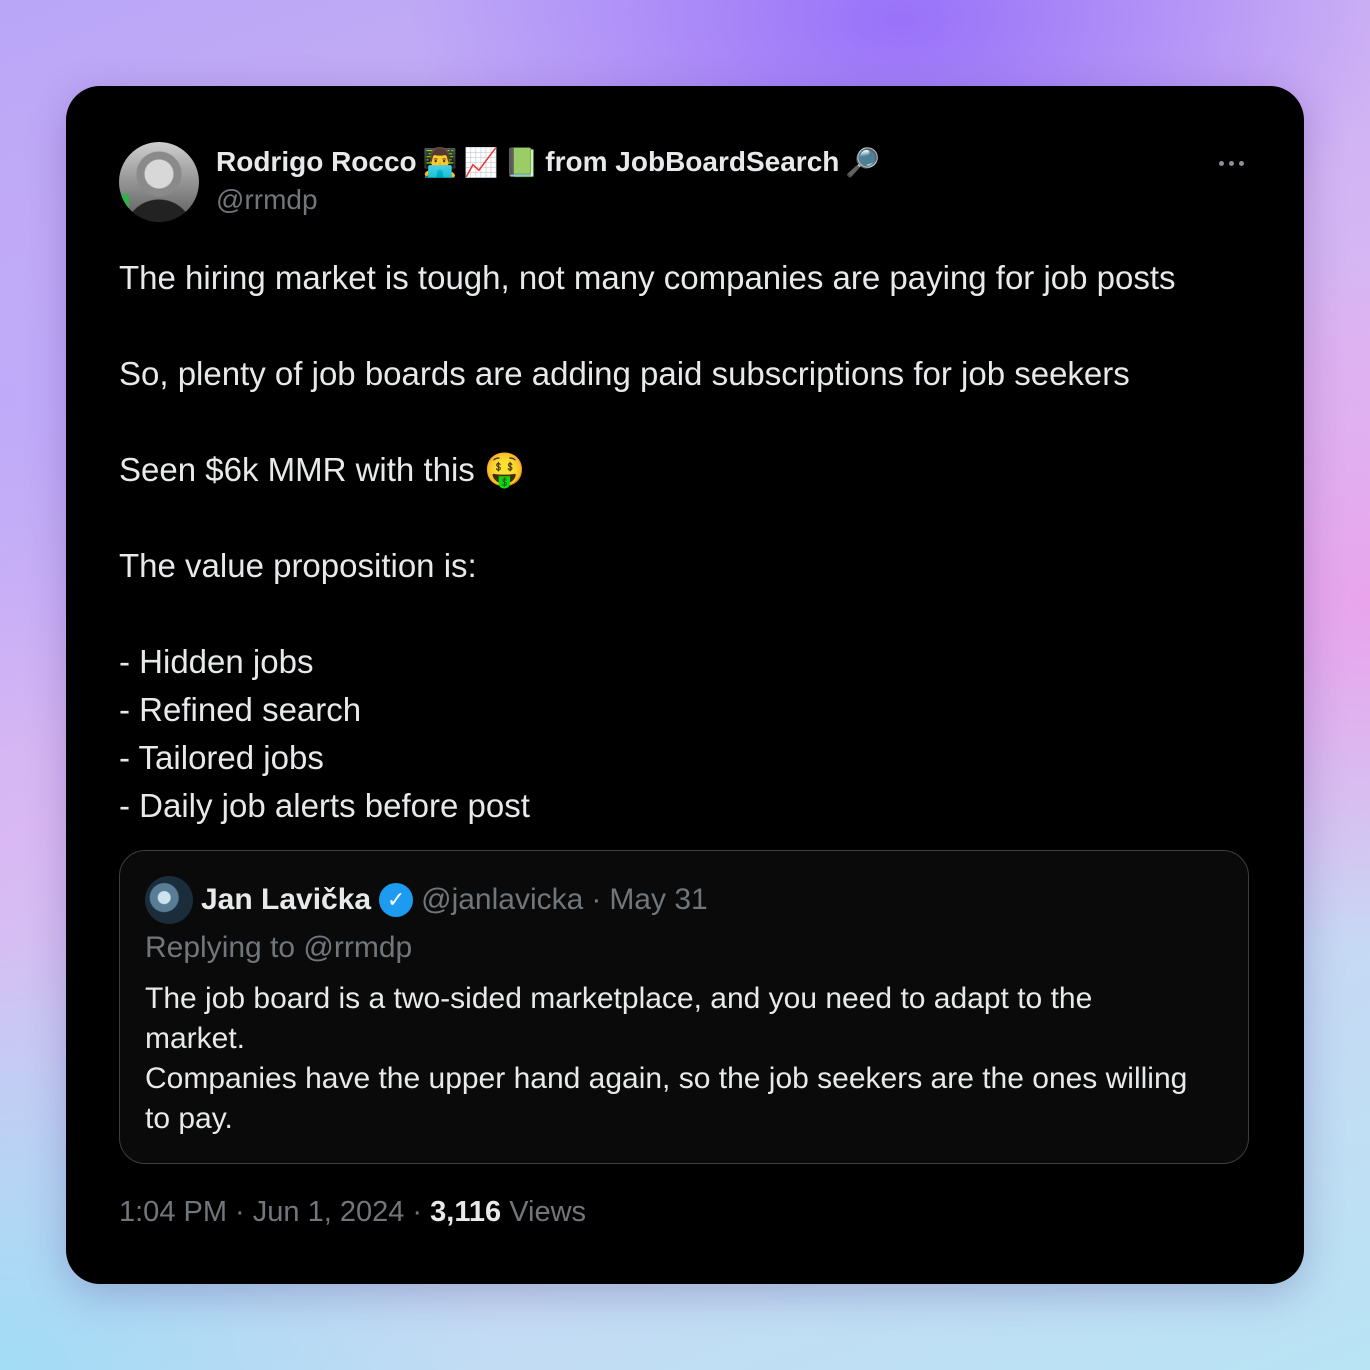  I want to click on views-count: 3,116, so click(466, 1212).